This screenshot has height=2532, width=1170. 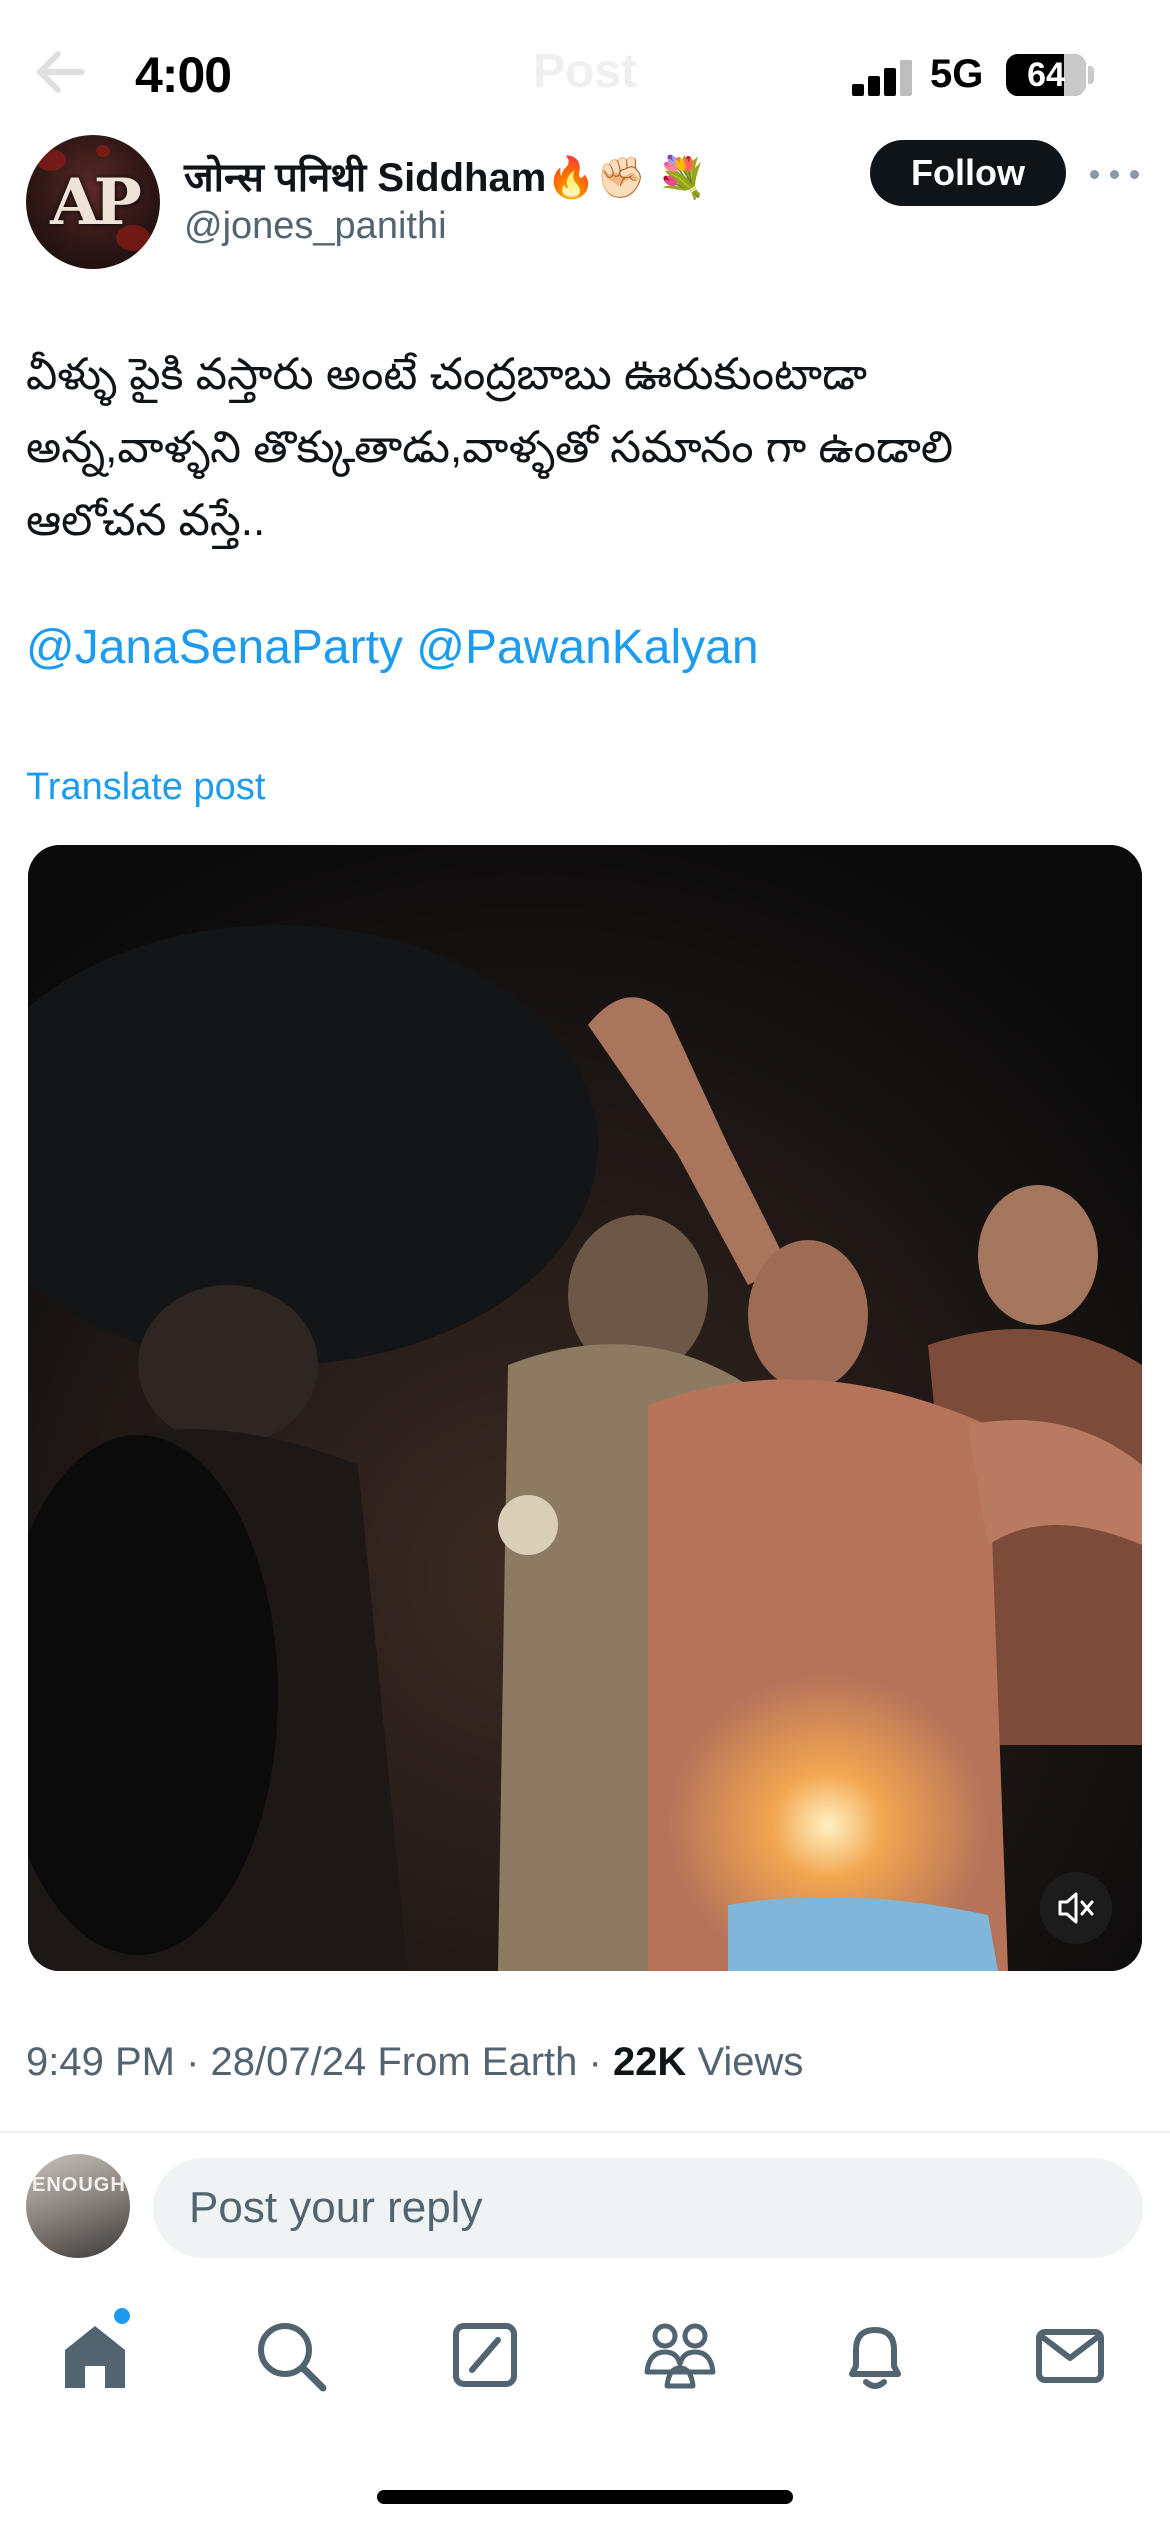 What do you see at coordinates (587, 647) in the screenshot?
I see `mention-link-pawankalyan: @PawanKalyan` at bounding box center [587, 647].